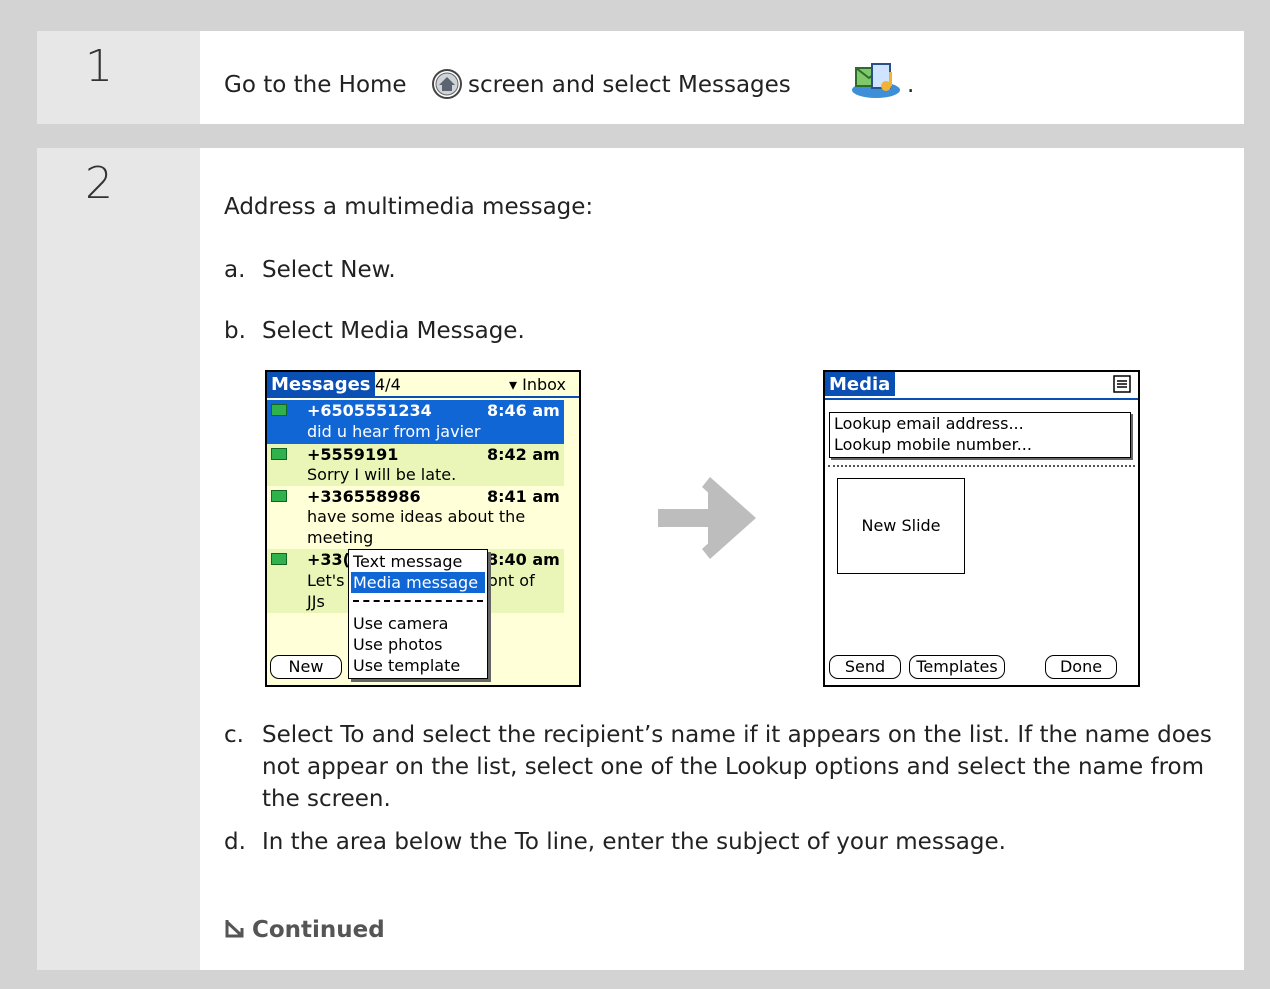  Describe the element at coordinates (418, 623) in the screenshot. I see `menu-item-use-camera: Use camera` at that location.